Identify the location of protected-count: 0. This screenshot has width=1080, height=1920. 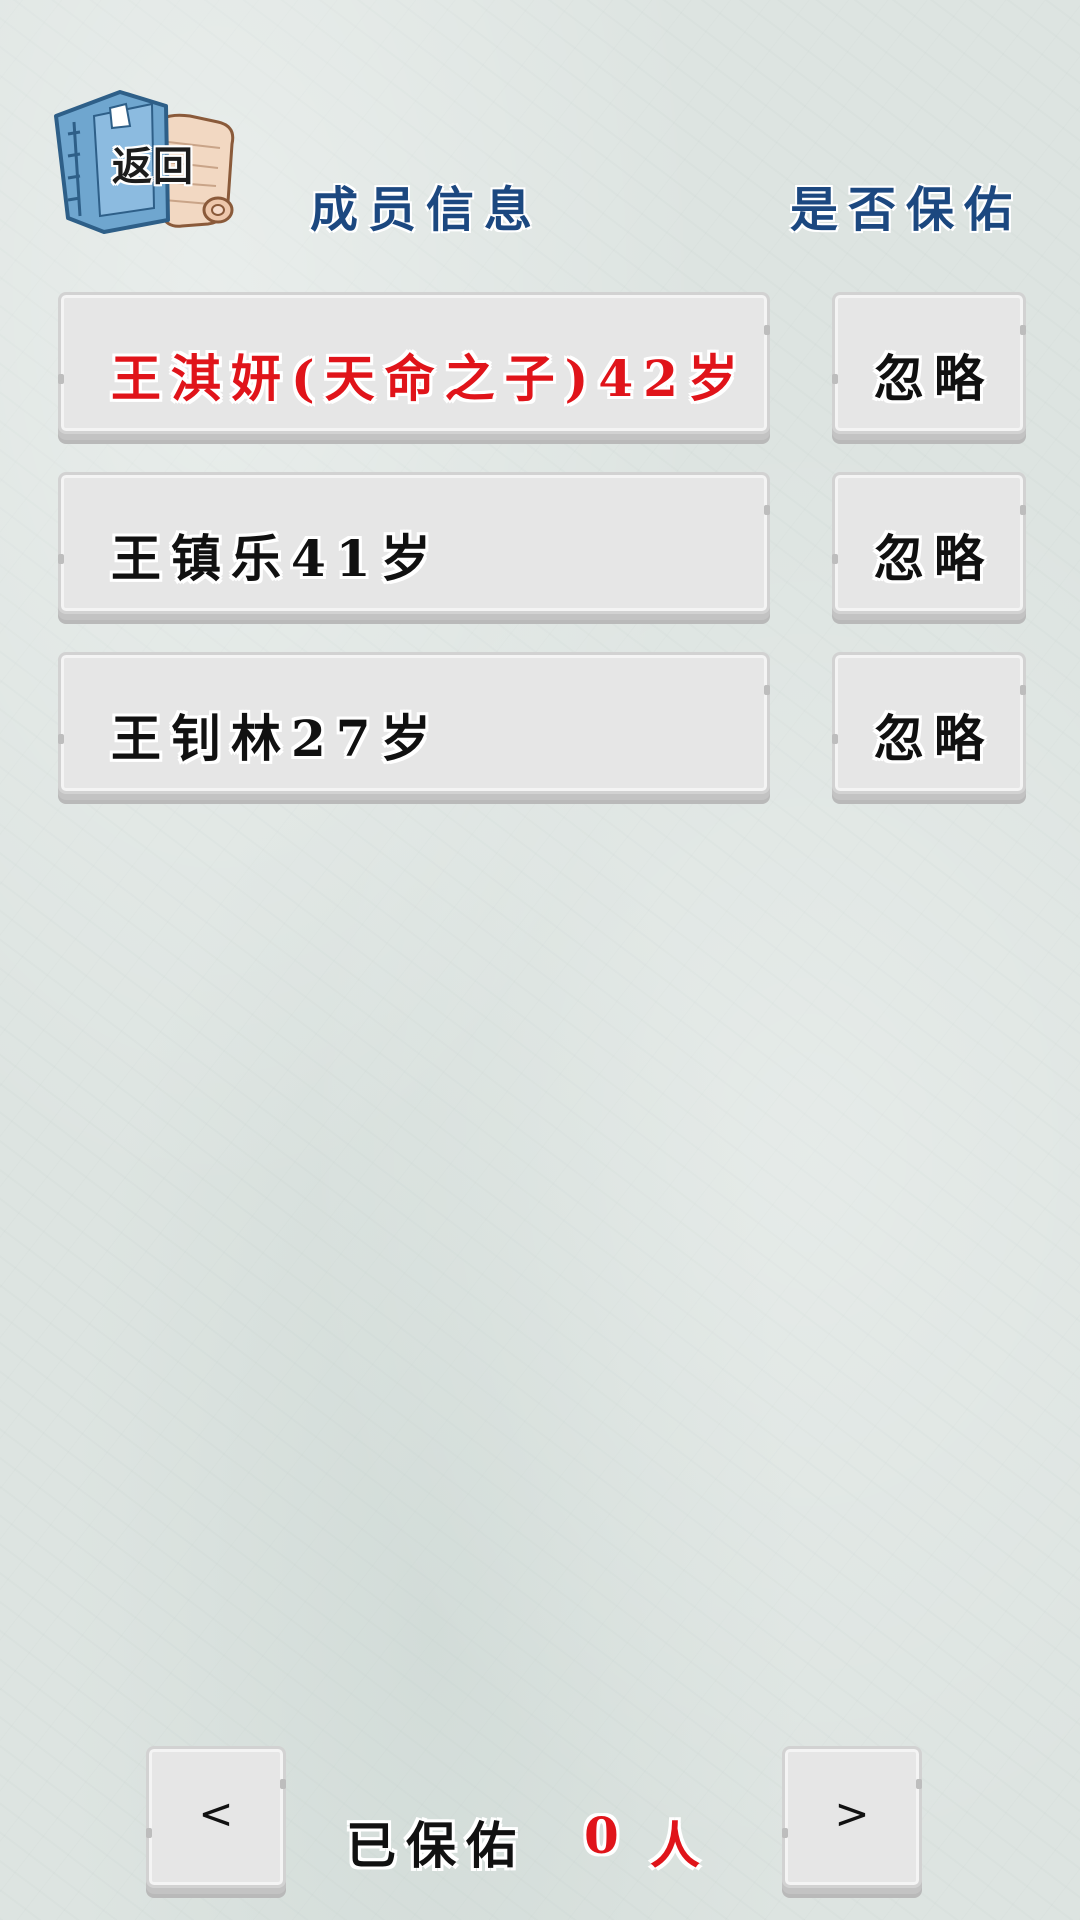
(601, 1835).